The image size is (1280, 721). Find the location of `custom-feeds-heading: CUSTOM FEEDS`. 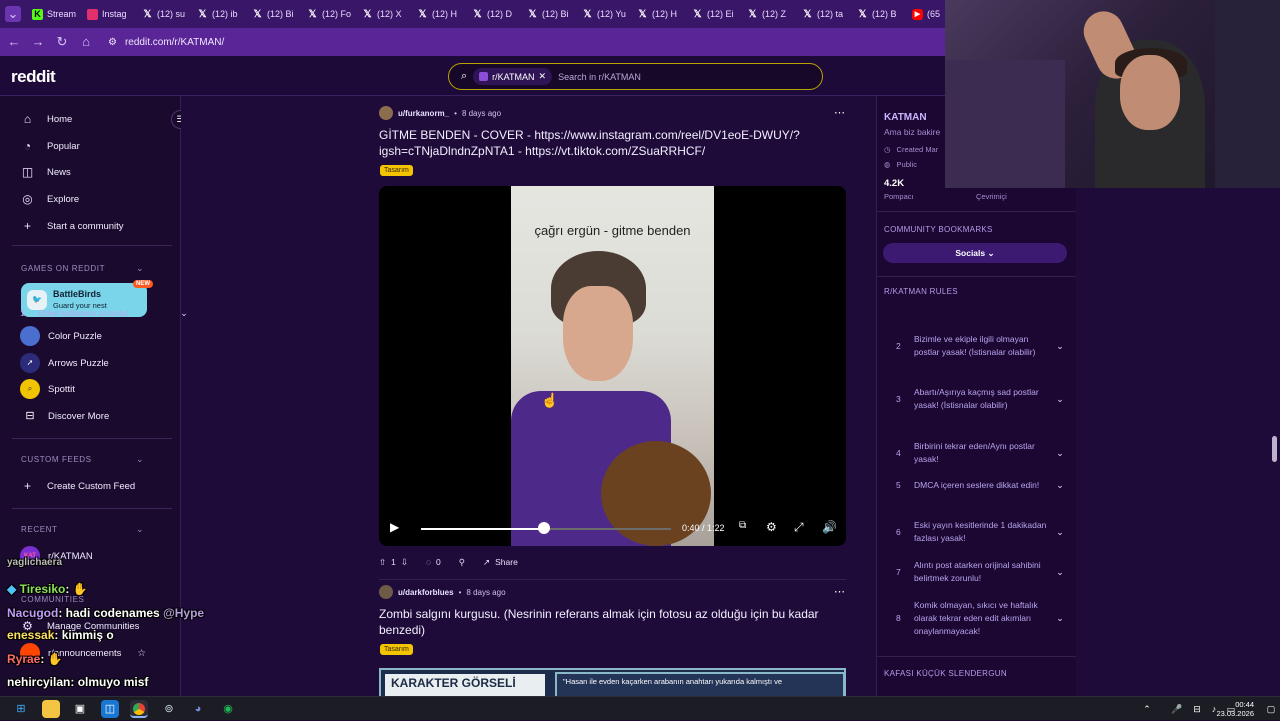

custom-feeds-heading: CUSTOM FEEDS is located at coordinates (56, 459).